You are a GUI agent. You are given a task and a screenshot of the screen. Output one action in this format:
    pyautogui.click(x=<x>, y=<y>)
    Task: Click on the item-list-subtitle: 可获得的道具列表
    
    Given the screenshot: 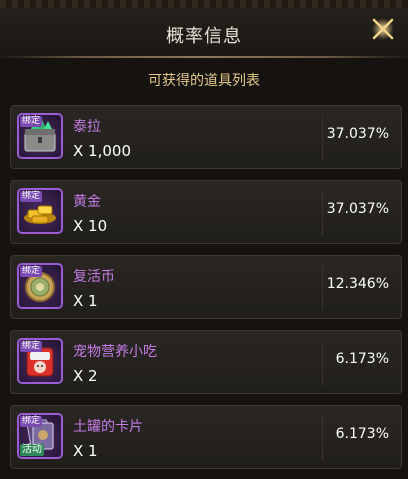 What is the action you would take?
    pyautogui.click(x=204, y=81)
    